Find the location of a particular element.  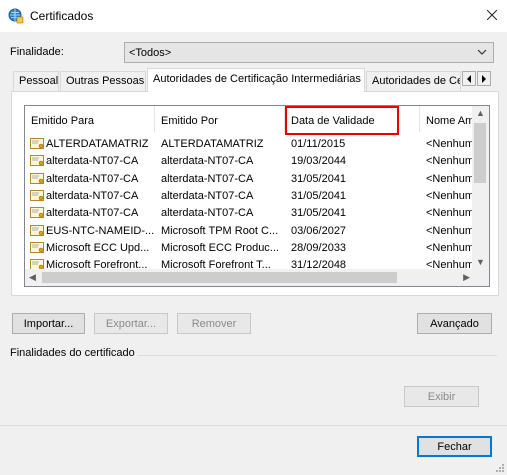

cell-expiration: 03/06/2027 is located at coordinates (319, 230).